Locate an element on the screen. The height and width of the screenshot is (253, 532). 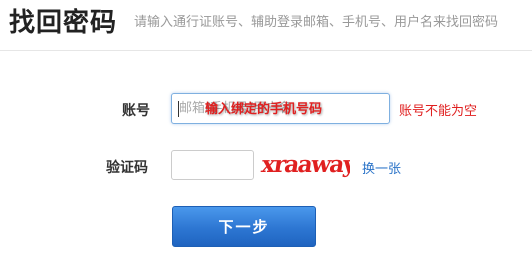
account-error-message: 账号不能为空 is located at coordinates (438, 111).